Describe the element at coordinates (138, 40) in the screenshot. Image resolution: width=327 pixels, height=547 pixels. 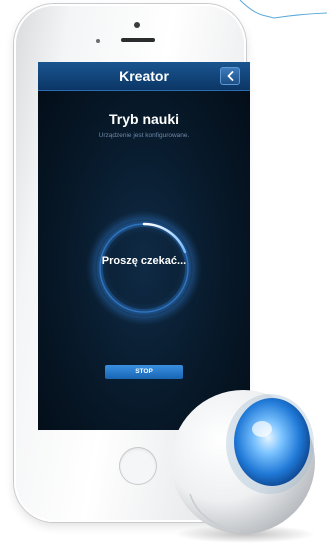
I see `earpiece-speaker` at that location.